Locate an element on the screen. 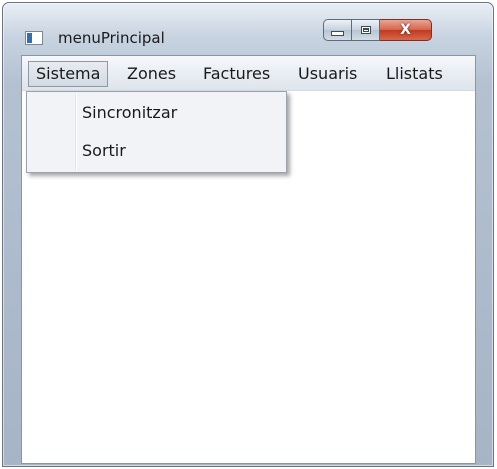 The width and height of the screenshot is (497, 469). maximize-icon is located at coordinates (365, 30).